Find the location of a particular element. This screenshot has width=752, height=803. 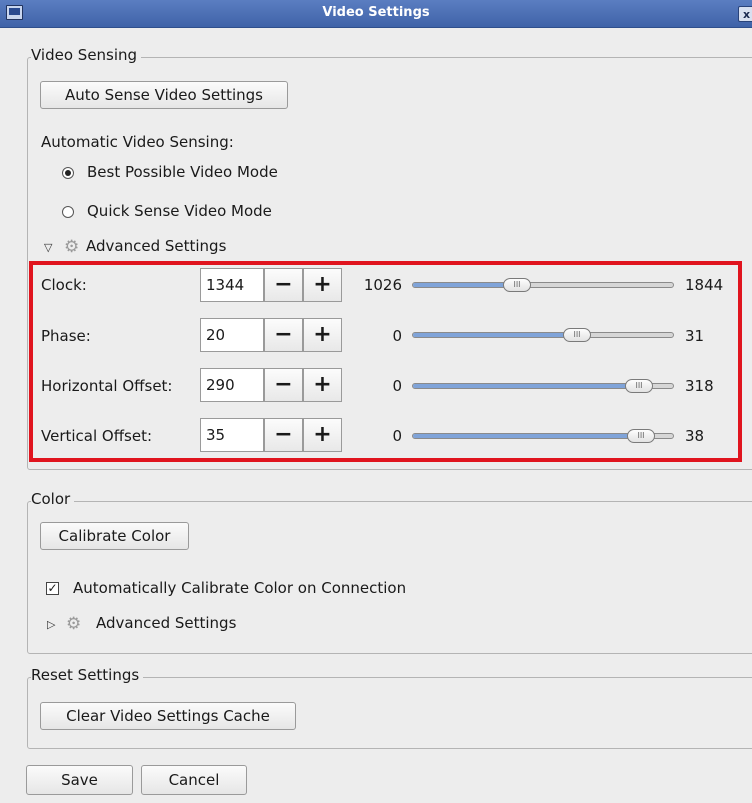

horizontal-offset-slider: III is located at coordinates (543, 386).